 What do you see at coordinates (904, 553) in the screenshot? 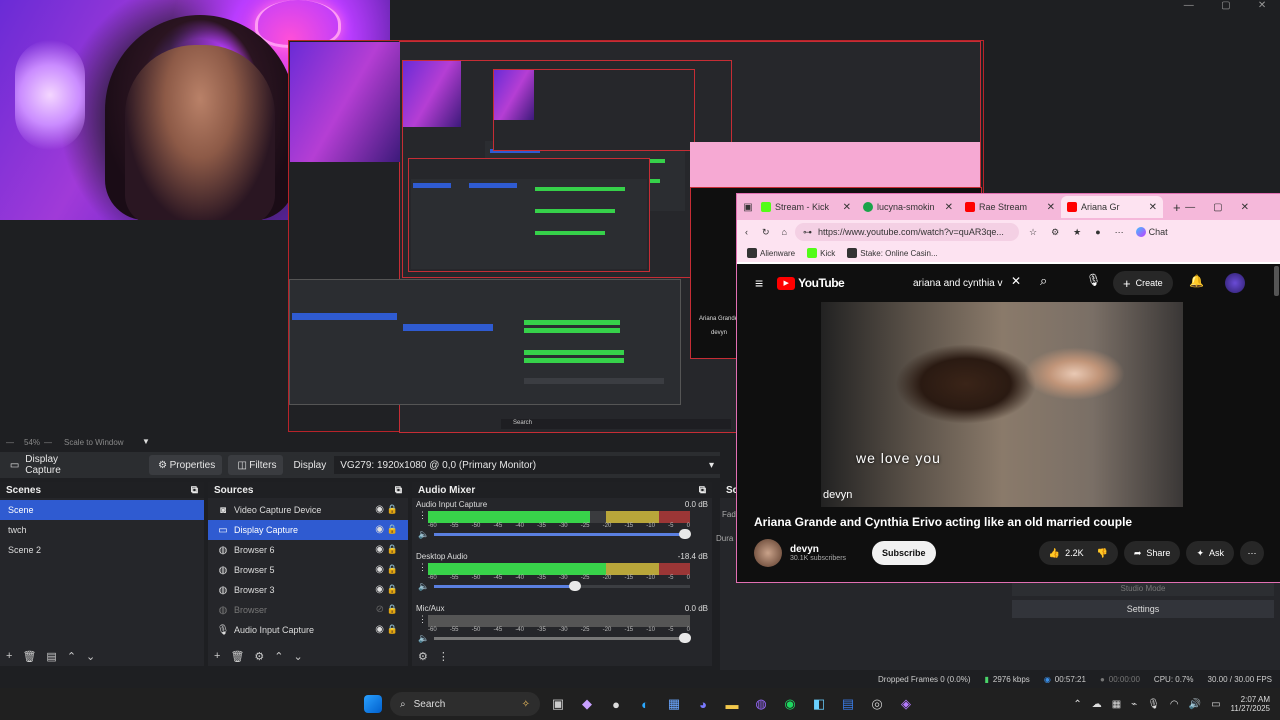
I see `subscribe-button: Subscribe` at bounding box center [904, 553].